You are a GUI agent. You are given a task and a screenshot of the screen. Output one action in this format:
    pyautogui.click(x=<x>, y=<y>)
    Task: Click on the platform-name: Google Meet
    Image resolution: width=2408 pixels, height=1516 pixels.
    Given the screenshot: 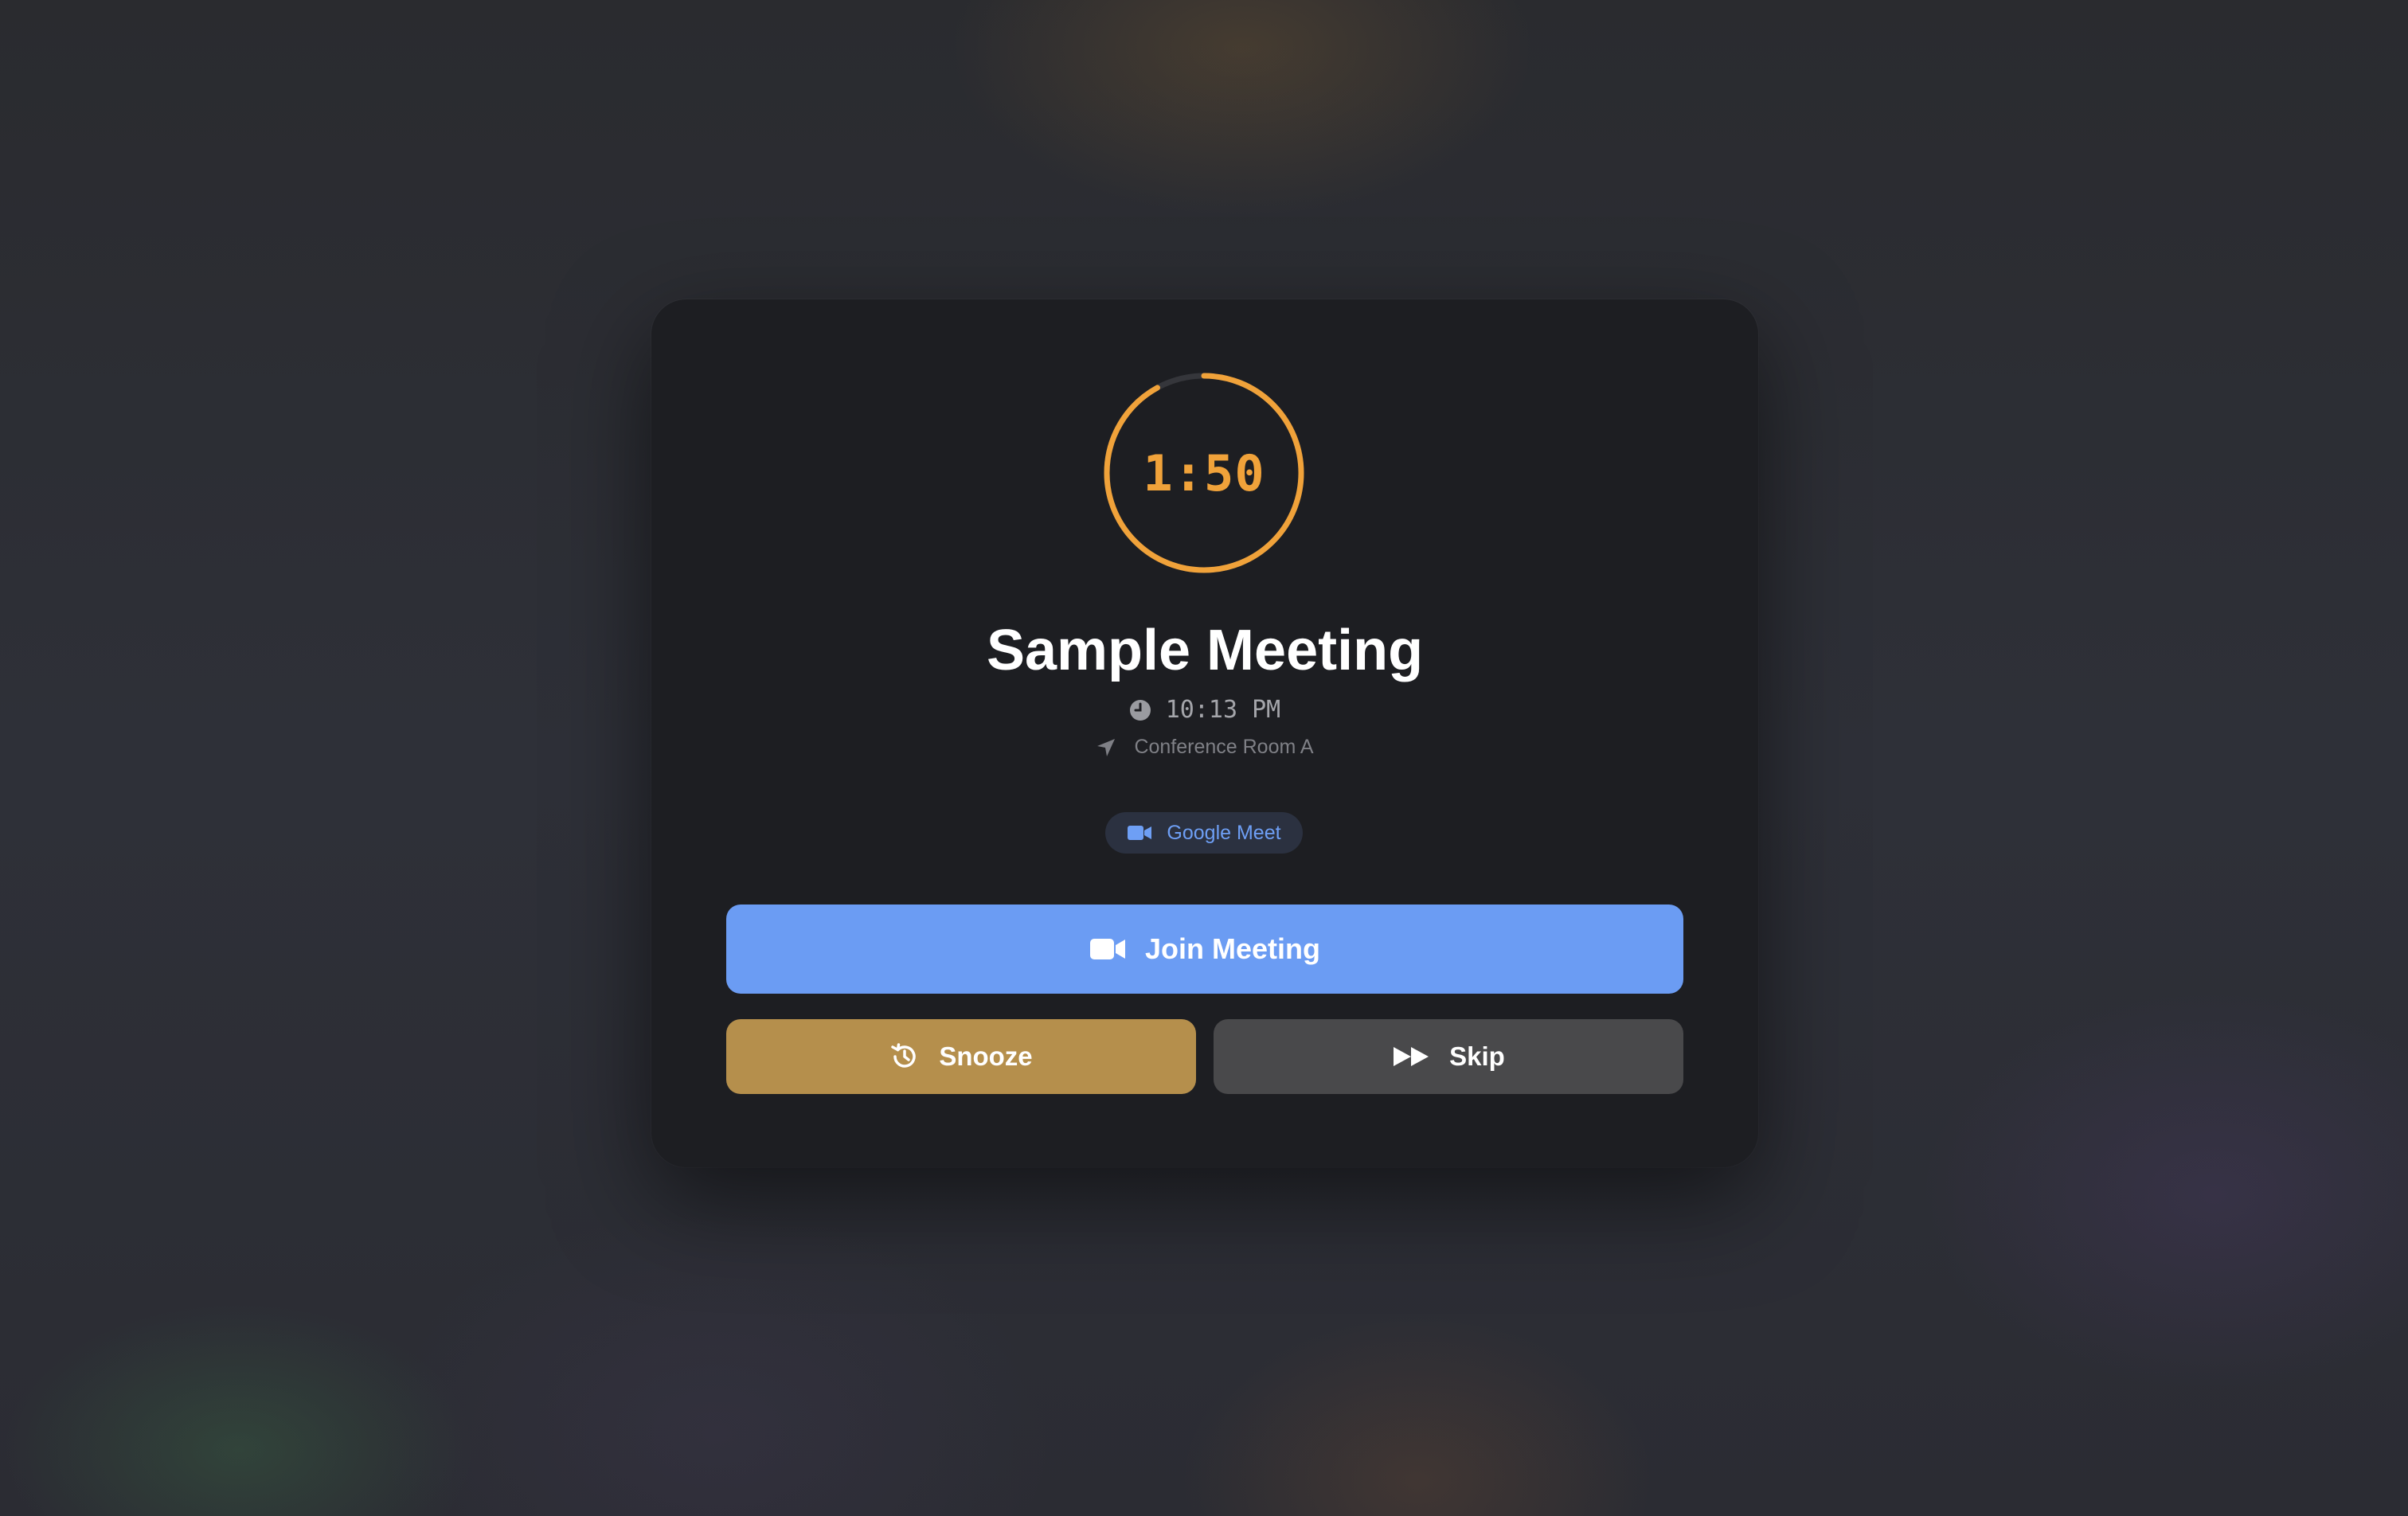 What is the action you would take?
    pyautogui.click(x=1224, y=832)
    